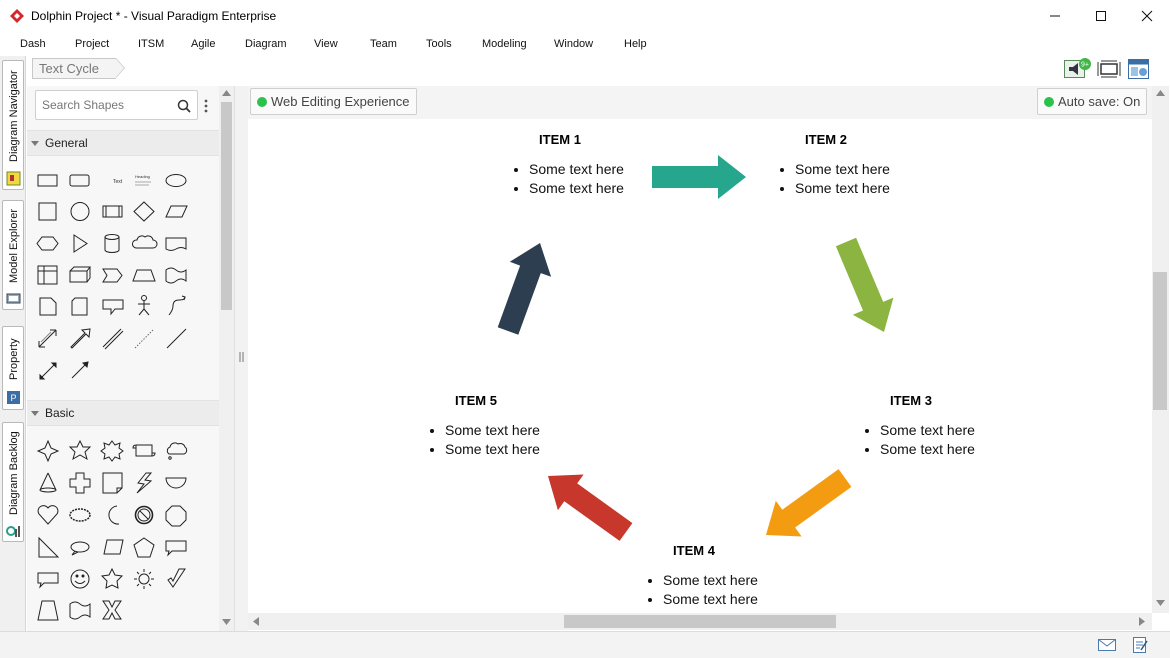 The height and width of the screenshot is (658, 1170). I want to click on section-basic: Basic, so click(123, 413).